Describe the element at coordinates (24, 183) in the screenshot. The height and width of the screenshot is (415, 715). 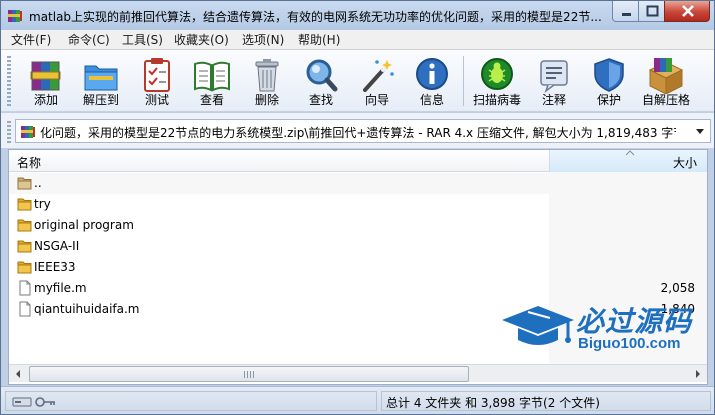
I see `parent-folder-icon` at that location.